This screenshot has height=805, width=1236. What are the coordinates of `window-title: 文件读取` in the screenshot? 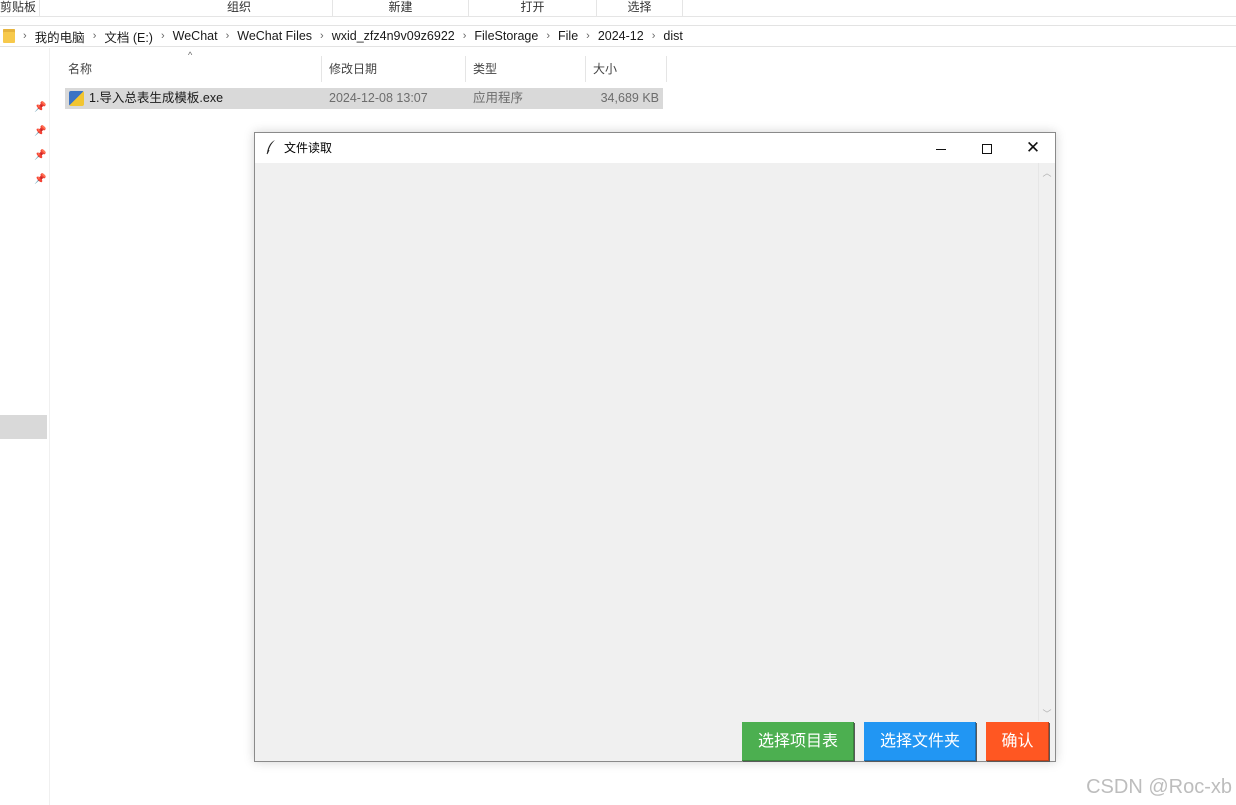 It's located at (308, 148).